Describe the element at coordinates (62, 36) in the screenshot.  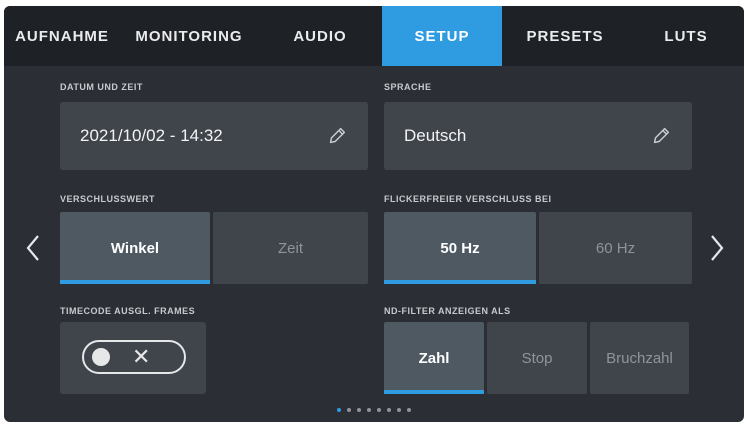
I see `tab-aufnahme: AUFNAHME` at that location.